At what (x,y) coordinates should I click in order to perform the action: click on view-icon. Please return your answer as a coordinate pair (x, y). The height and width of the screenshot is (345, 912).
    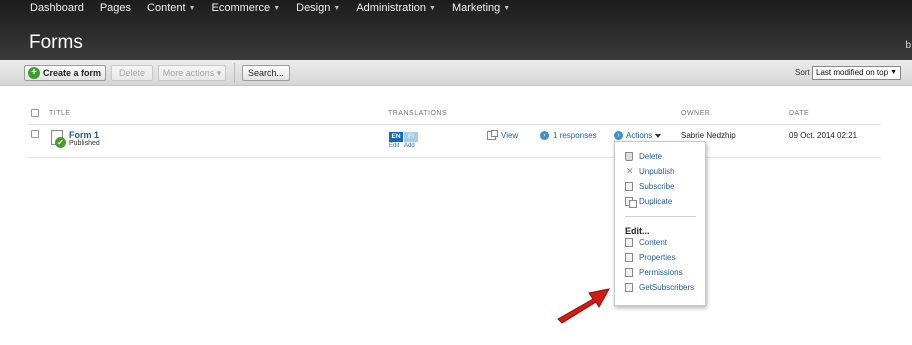
    Looking at the image, I should click on (492, 135).